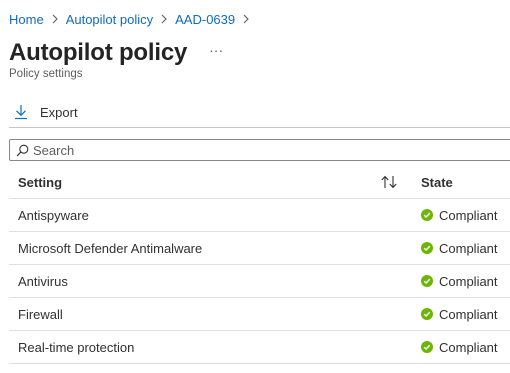 The height and width of the screenshot is (373, 510). What do you see at coordinates (53, 215) in the screenshot?
I see `setting-cell: Antispyware` at bounding box center [53, 215].